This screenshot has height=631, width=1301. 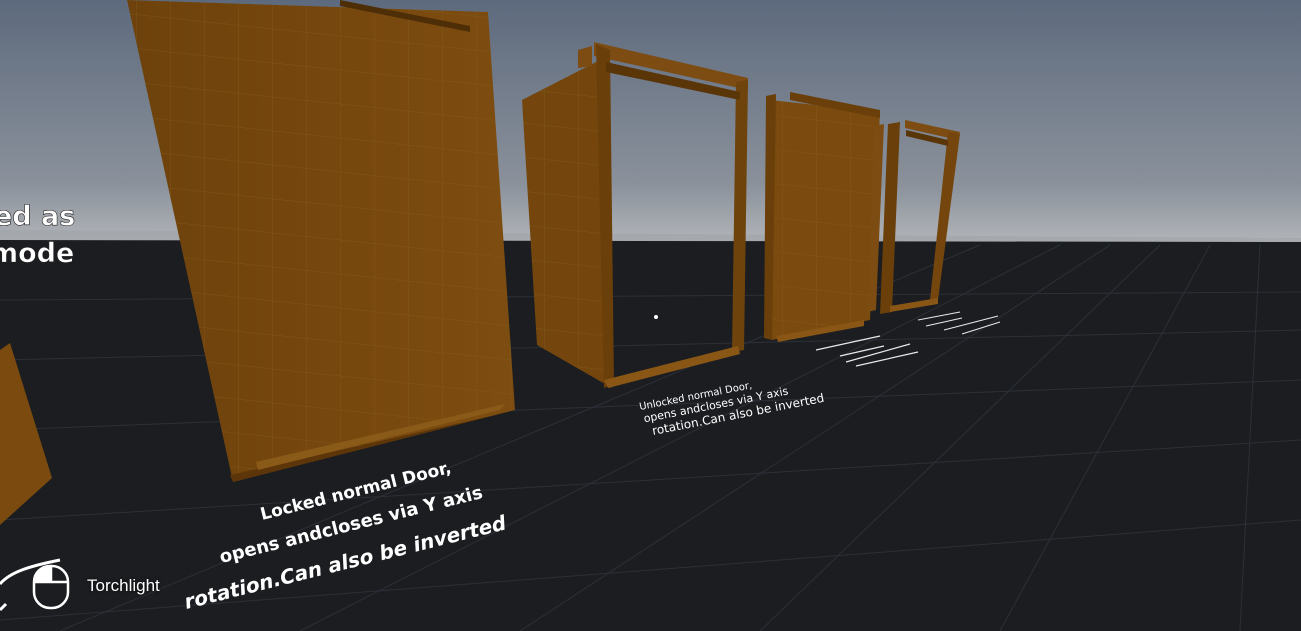 I want to click on hud-interaction-prompt: Torchlight, so click(x=94, y=586).